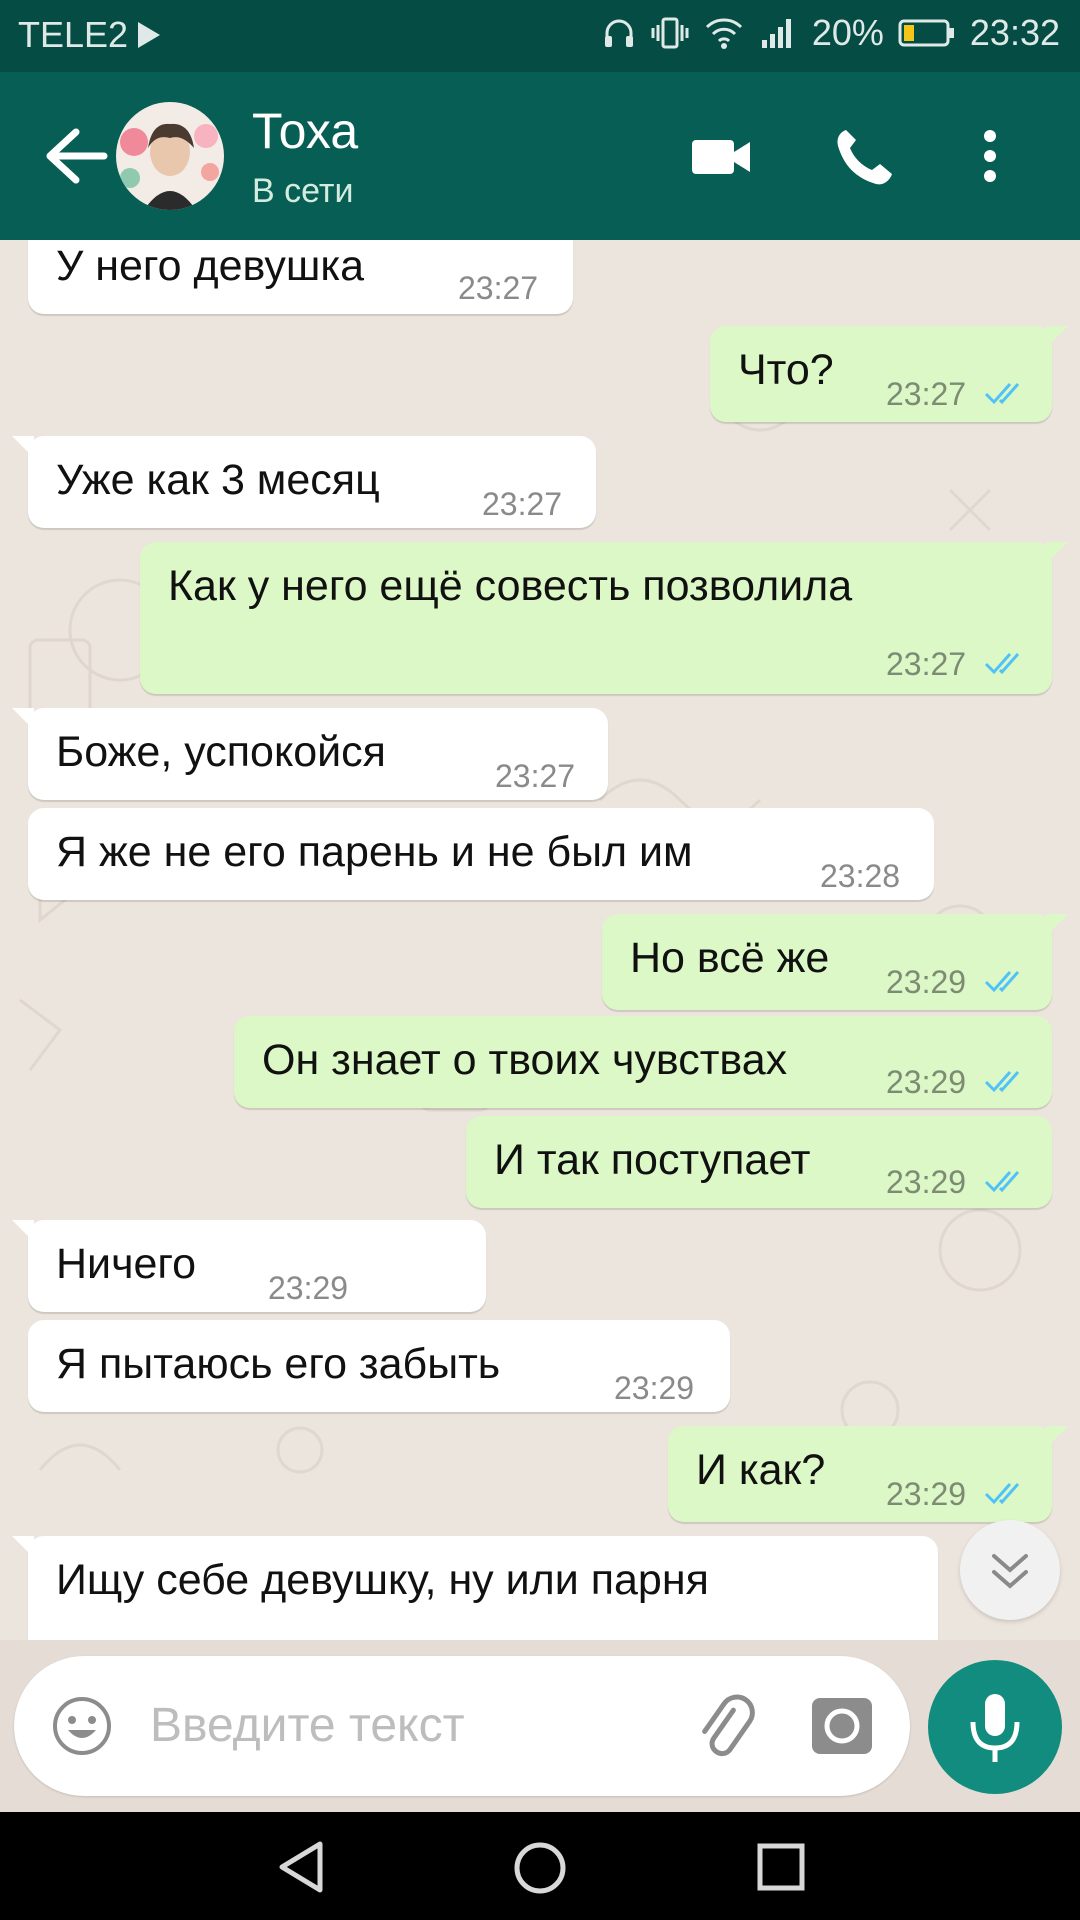  Describe the element at coordinates (379, 1366) in the screenshot. I see `message-incoming: Я пытаюсь его забыть 23:29` at that location.